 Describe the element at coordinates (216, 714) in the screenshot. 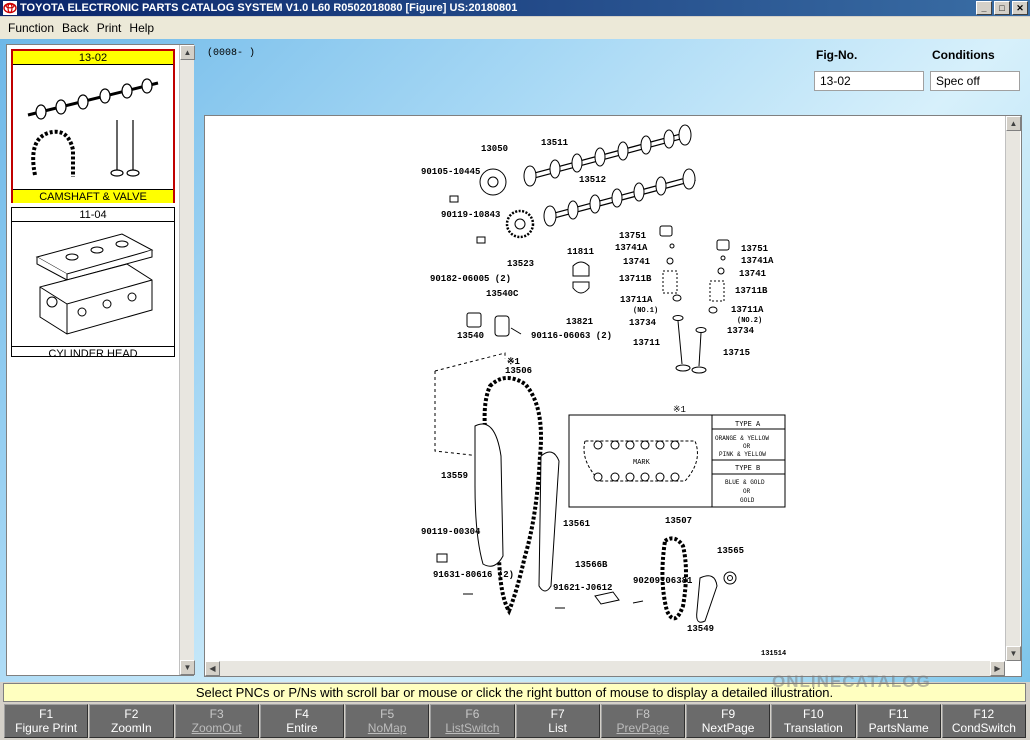

I see `fkey-number: F3` at that location.